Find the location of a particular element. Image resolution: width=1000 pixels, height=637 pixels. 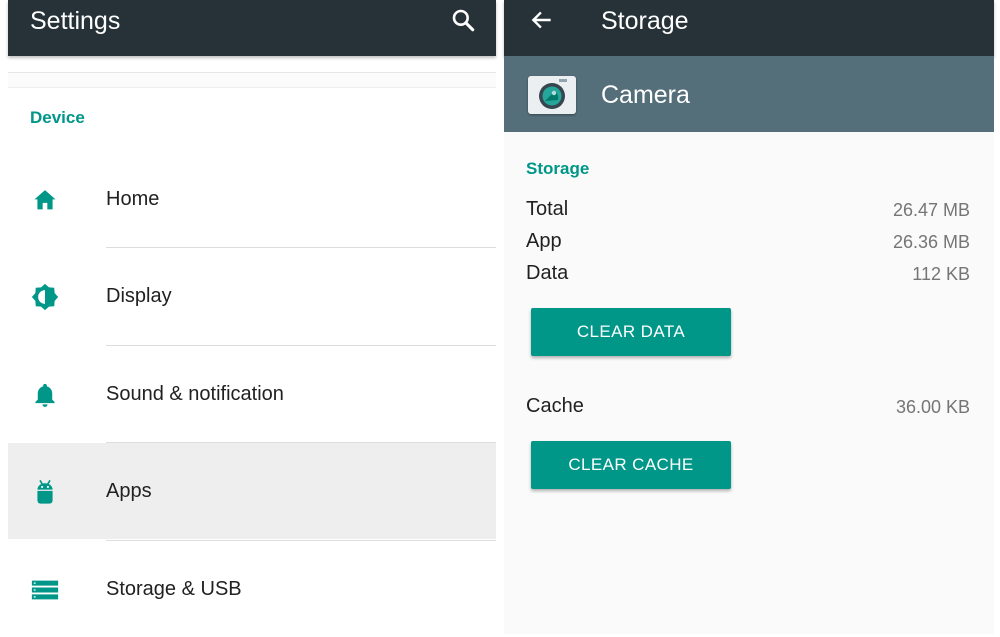

settings-item-label: Sound & notification is located at coordinates (195, 394).